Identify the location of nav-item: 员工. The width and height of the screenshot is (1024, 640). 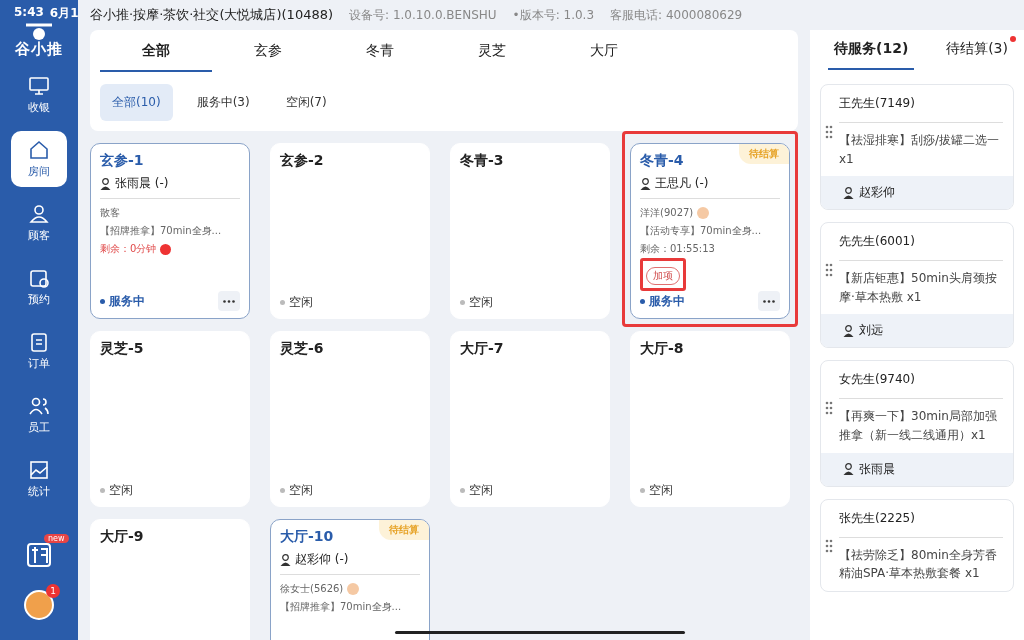
(39, 415).